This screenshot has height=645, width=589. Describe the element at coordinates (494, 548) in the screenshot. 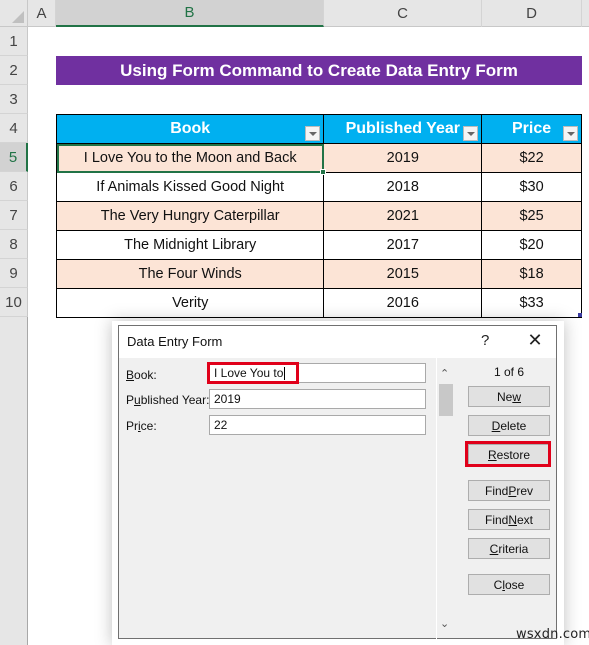

I see `button-accesskey: C` at that location.